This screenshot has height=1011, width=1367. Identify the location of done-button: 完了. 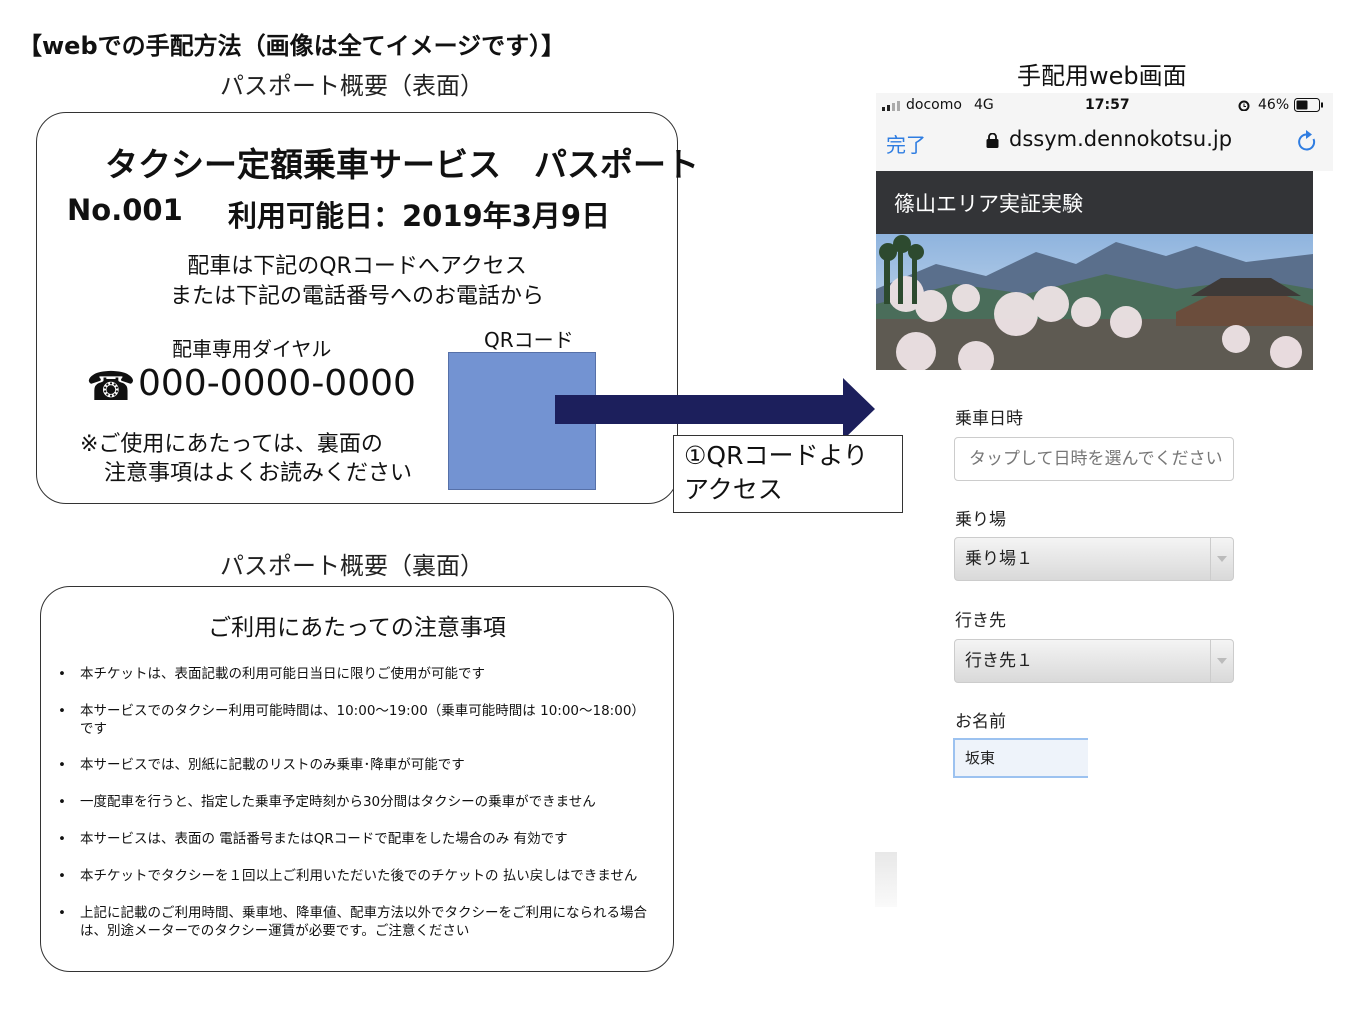
(906, 143).